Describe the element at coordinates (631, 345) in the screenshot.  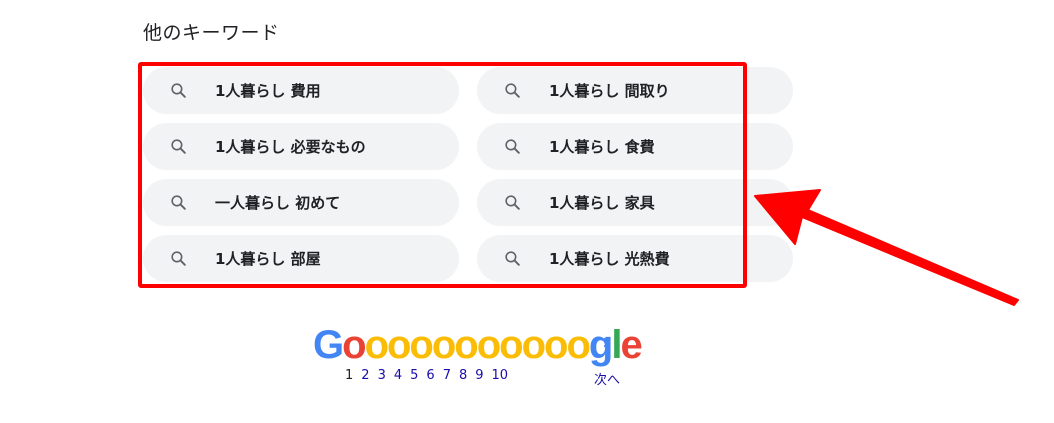
I see `logo-letter: e` at that location.